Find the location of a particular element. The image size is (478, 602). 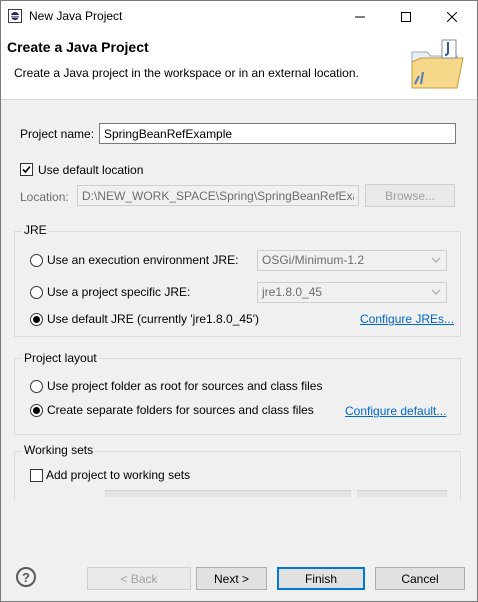

cancel-button: Cancel is located at coordinates (420, 578).